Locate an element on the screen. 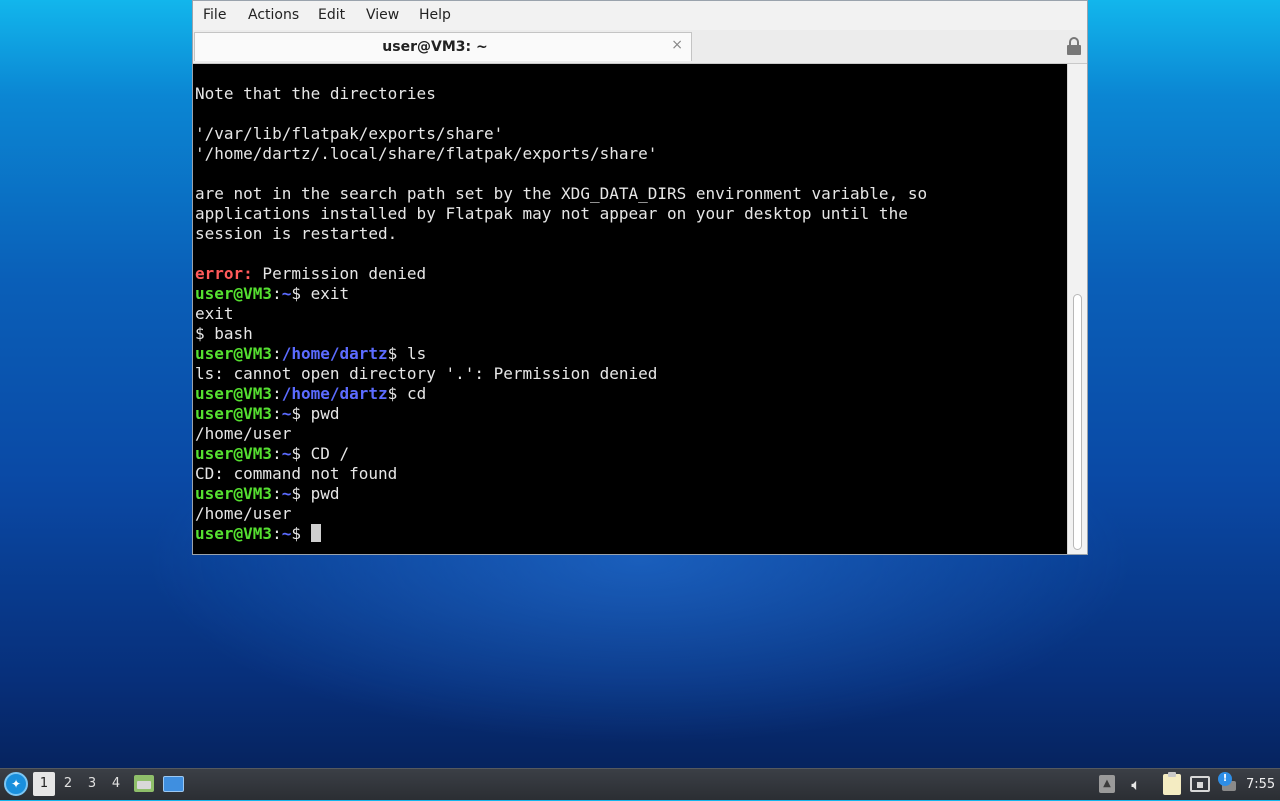  menu-edit: Edit is located at coordinates (331, 15).